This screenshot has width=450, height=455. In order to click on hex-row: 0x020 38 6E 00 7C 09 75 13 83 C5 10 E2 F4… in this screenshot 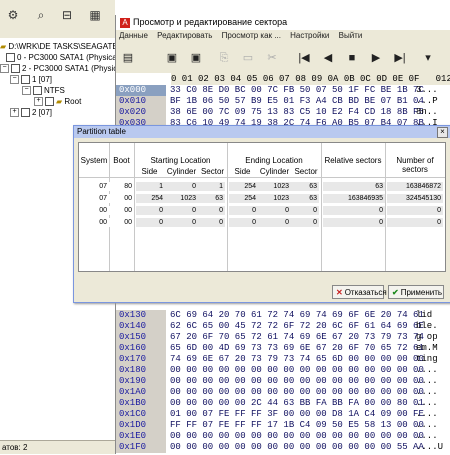, I will do `click(283, 112)`.